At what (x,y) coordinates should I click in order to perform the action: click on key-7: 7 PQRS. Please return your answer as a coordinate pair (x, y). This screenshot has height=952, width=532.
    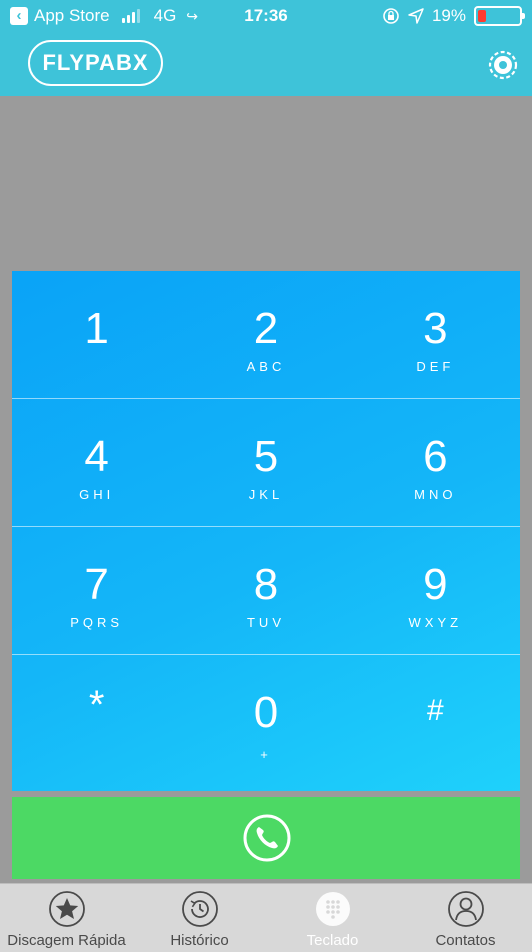
    Looking at the image, I should click on (96, 590).